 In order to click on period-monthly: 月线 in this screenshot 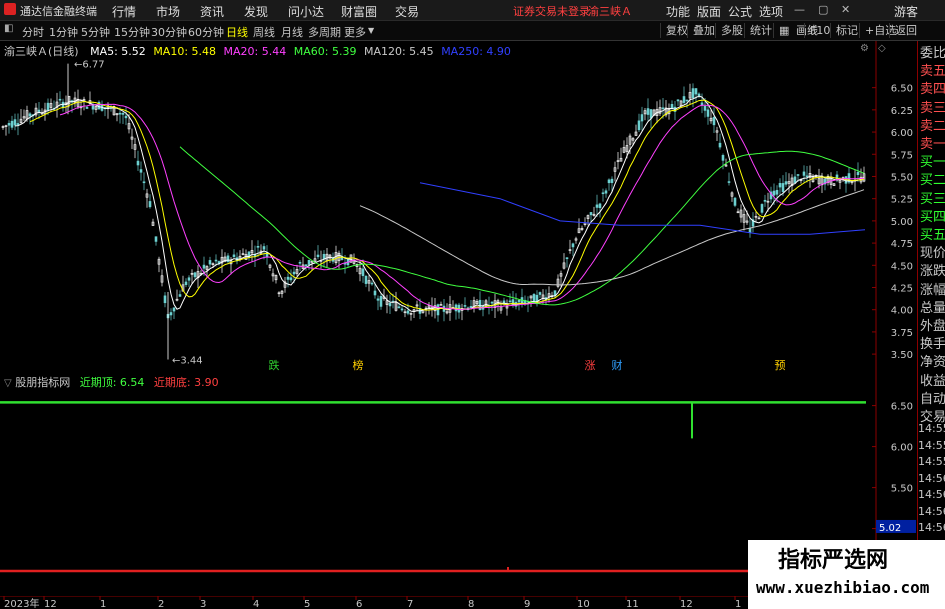, I will do `click(292, 32)`.